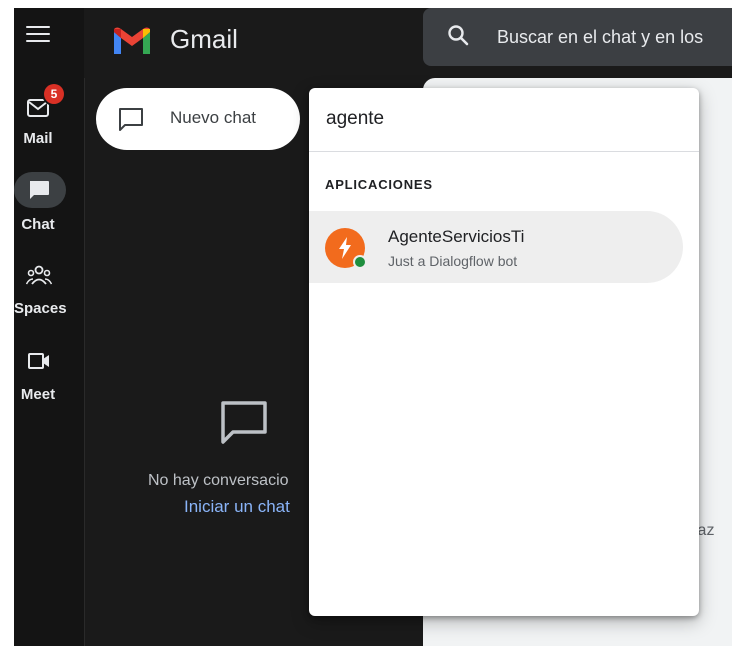  I want to click on mail-unread-badge: 5, so click(54, 94).